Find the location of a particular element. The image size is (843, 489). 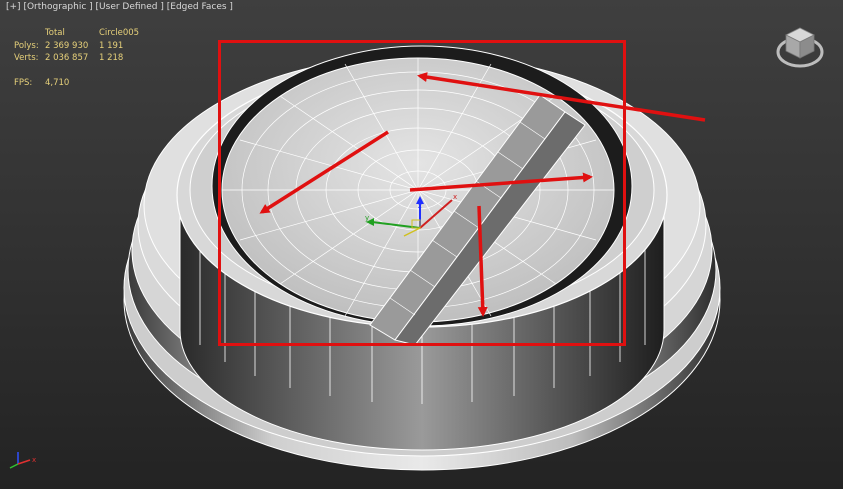

viewport-view-menu: [Orthographic ] is located at coordinates (57, 7).